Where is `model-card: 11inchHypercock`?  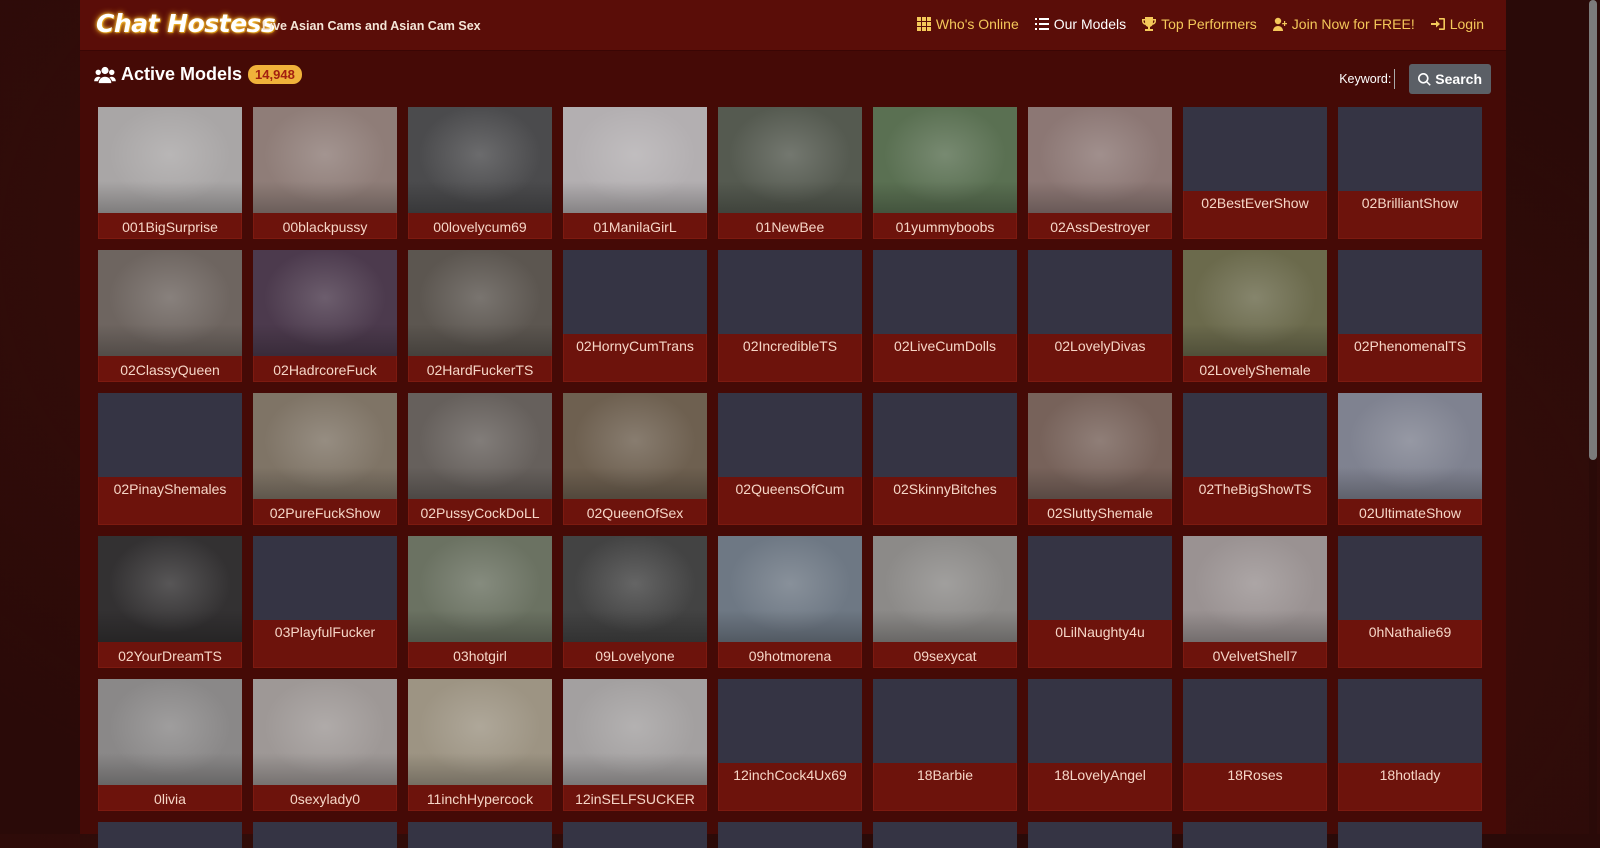
model-card: 11inchHypercock is located at coordinates (480, 745).